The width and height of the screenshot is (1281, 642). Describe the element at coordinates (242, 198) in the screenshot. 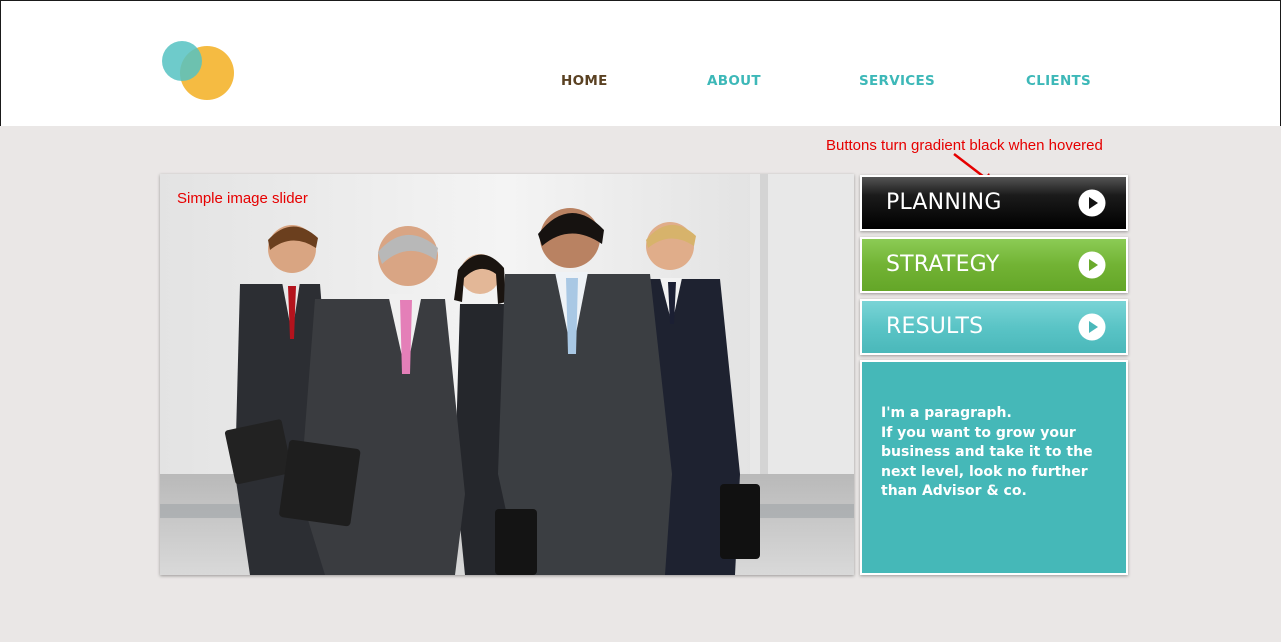

I see `slider-annotation: Simple image slider` at that location.